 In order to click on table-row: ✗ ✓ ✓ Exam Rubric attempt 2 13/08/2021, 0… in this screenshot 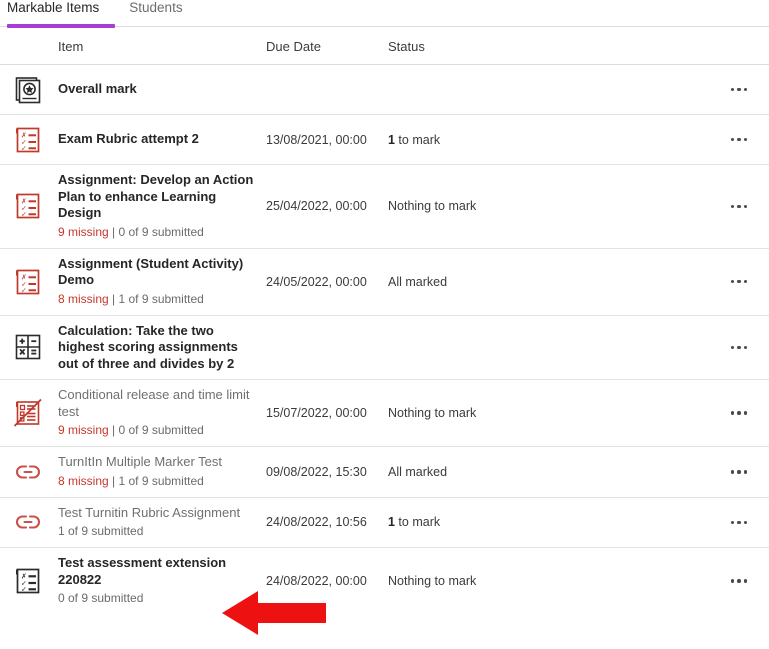, I will do `click(384, 140)`.